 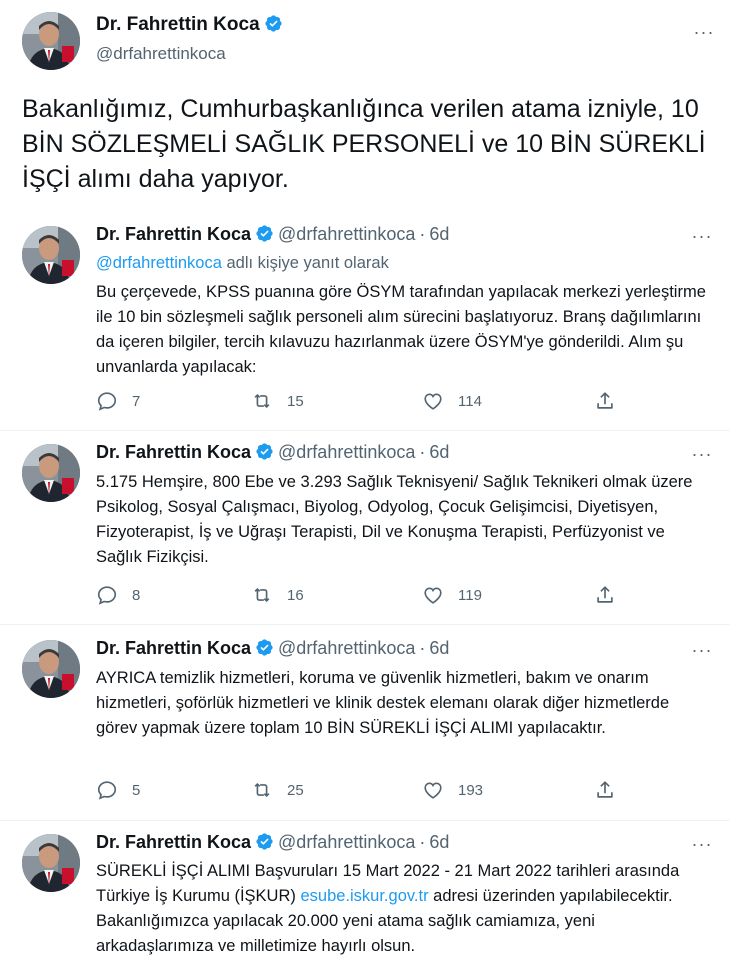 I want to click on retweet-count: 16, so click(x=295, y=595).